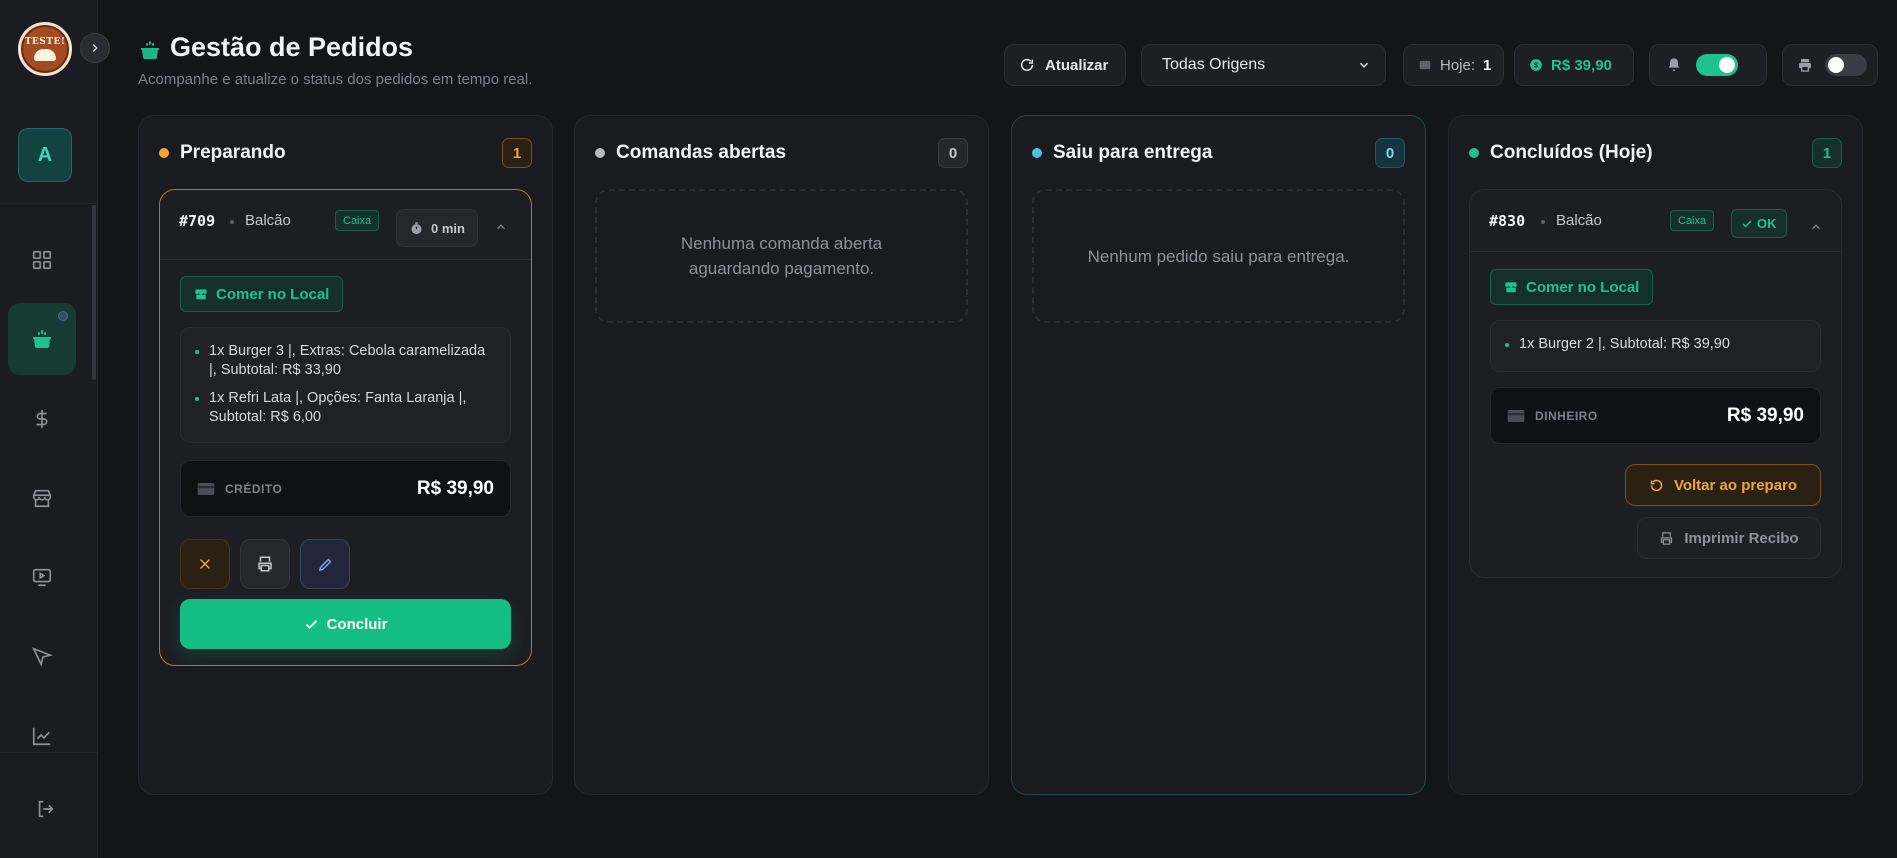 This screenshot has width=1897, height=858. Describe the element at coordinates (63, 316) in the screenshot. I see `notification-dot` at that location.